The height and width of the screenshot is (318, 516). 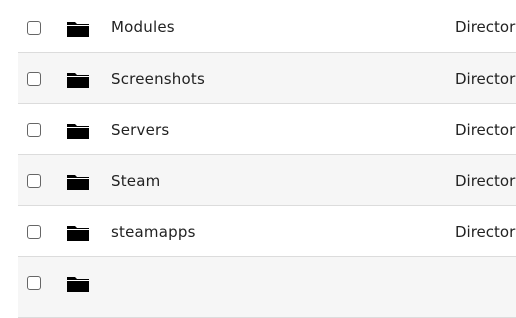 I want to click on file-name: steamapps, so click(x=153, y=232).